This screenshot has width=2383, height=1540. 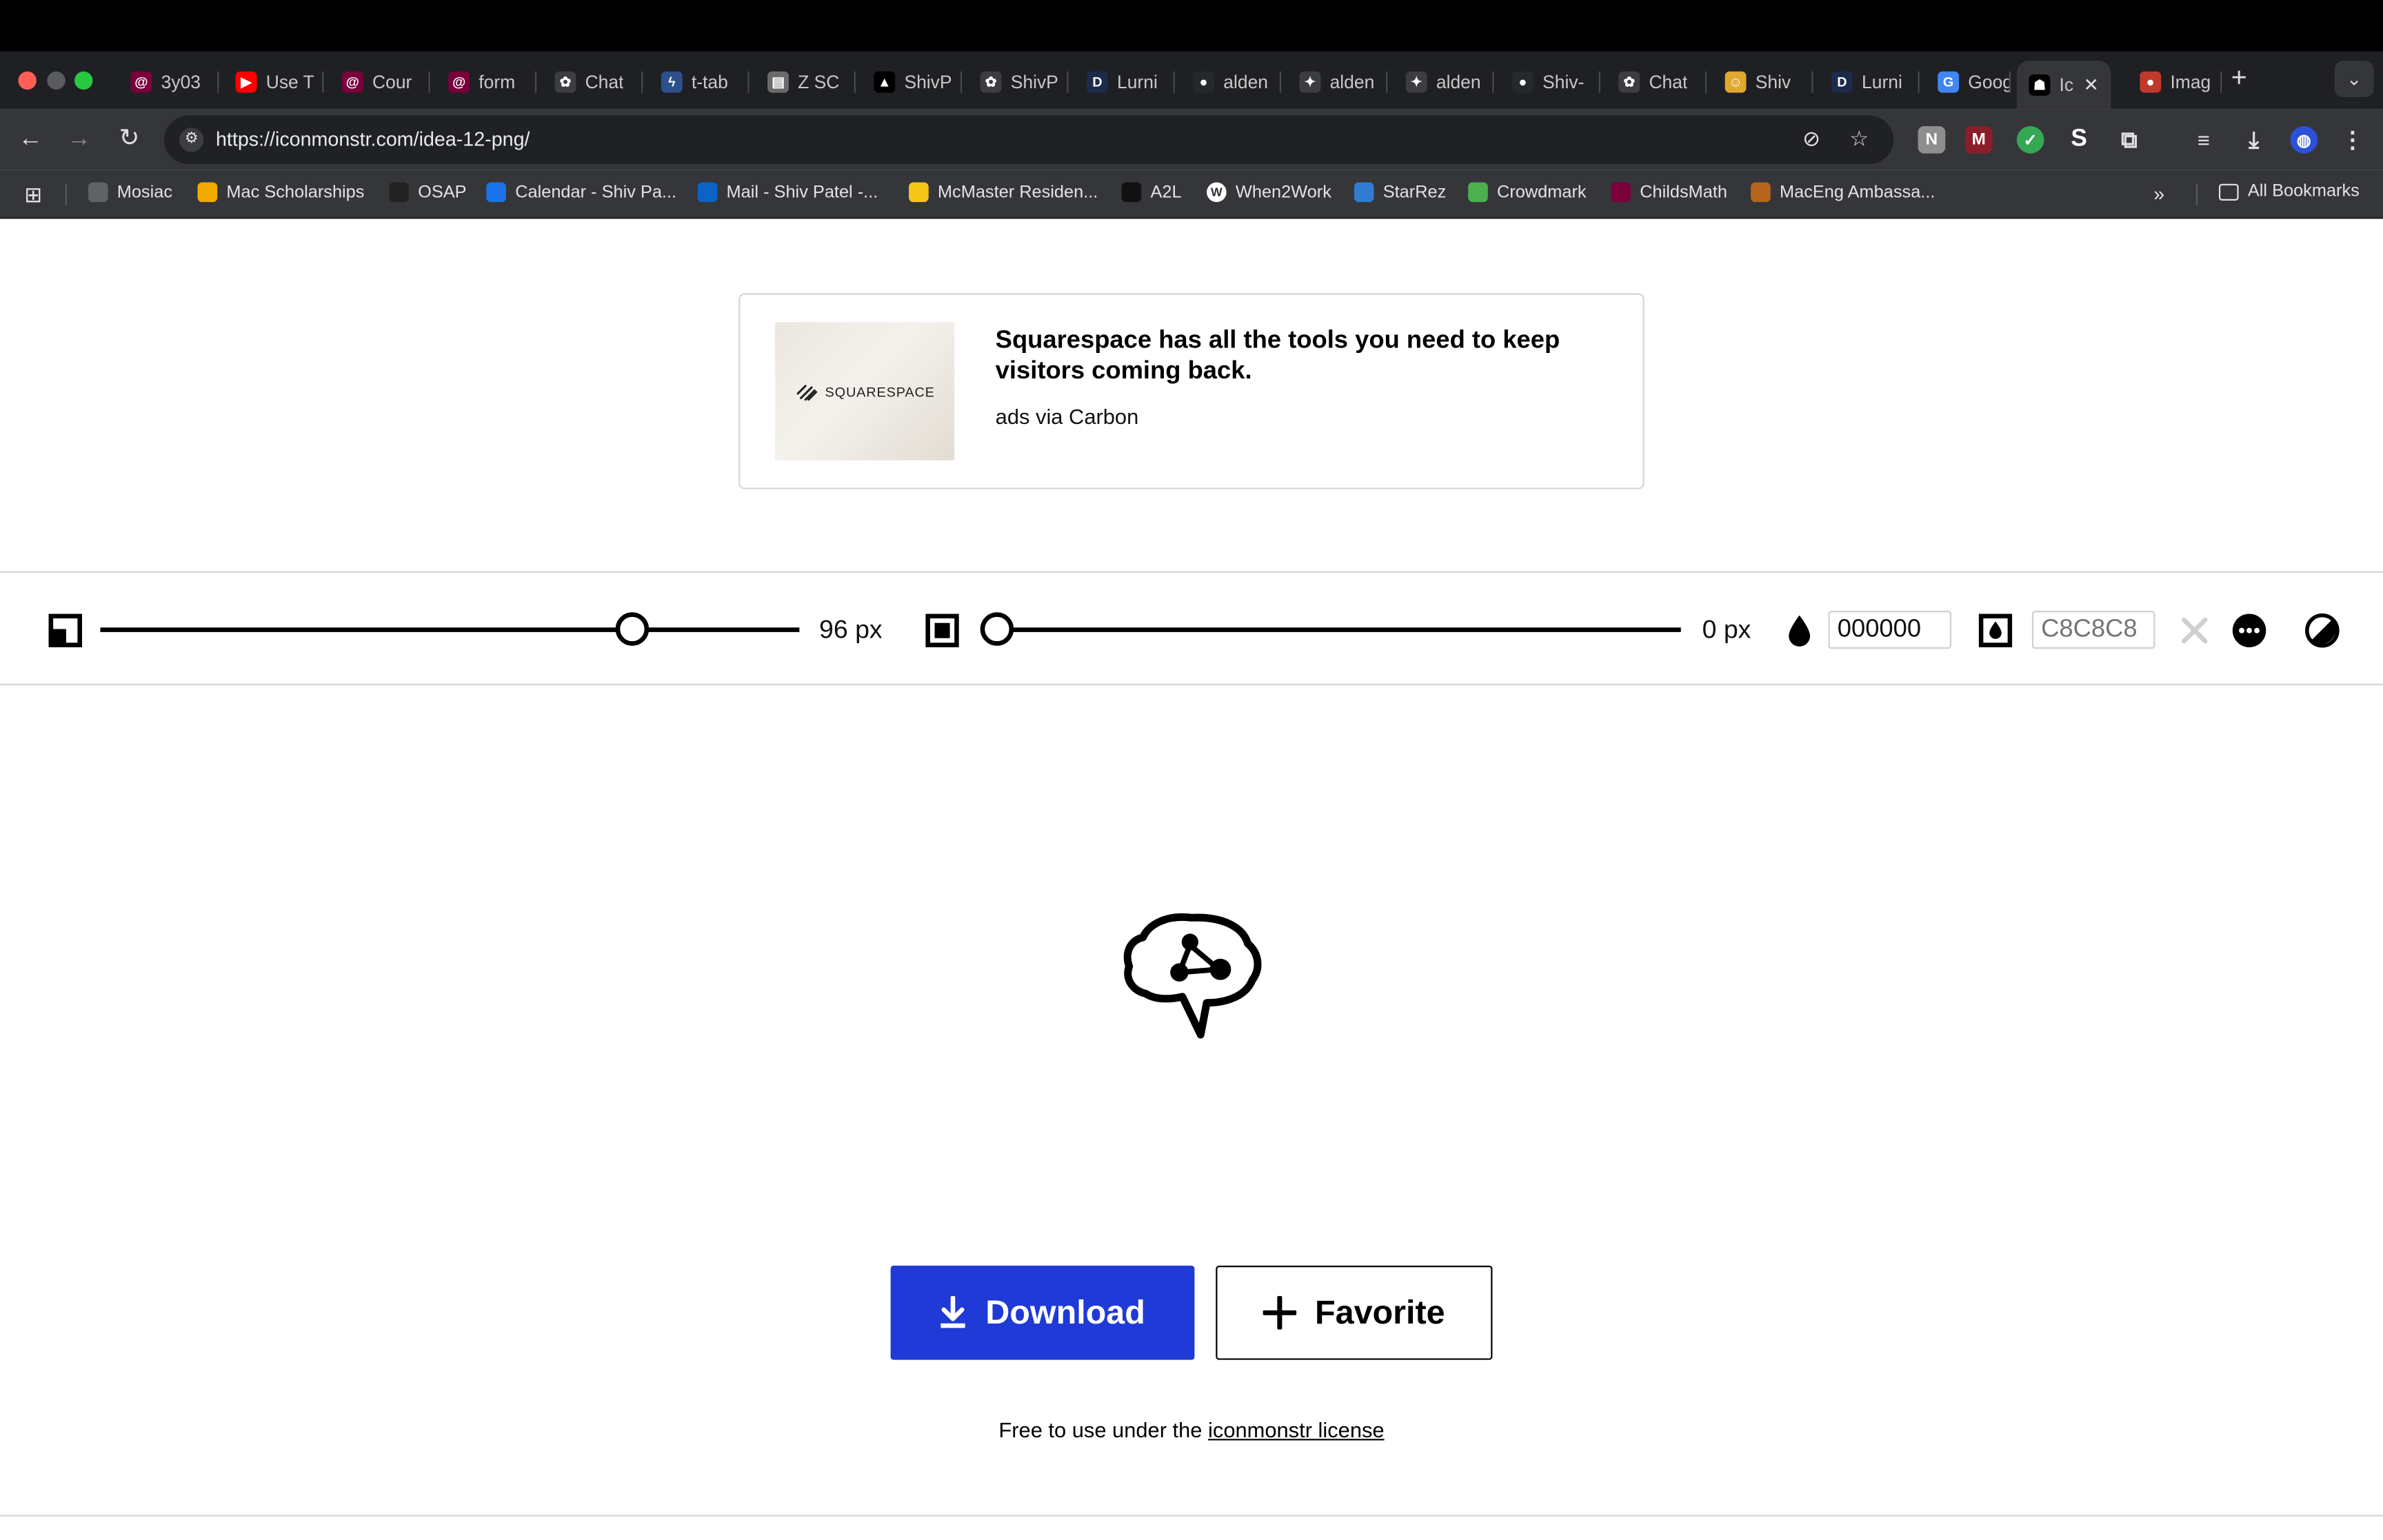 I want to click on all-bookmarks-button: All Bookmarks, so click(x=2289, y=192).